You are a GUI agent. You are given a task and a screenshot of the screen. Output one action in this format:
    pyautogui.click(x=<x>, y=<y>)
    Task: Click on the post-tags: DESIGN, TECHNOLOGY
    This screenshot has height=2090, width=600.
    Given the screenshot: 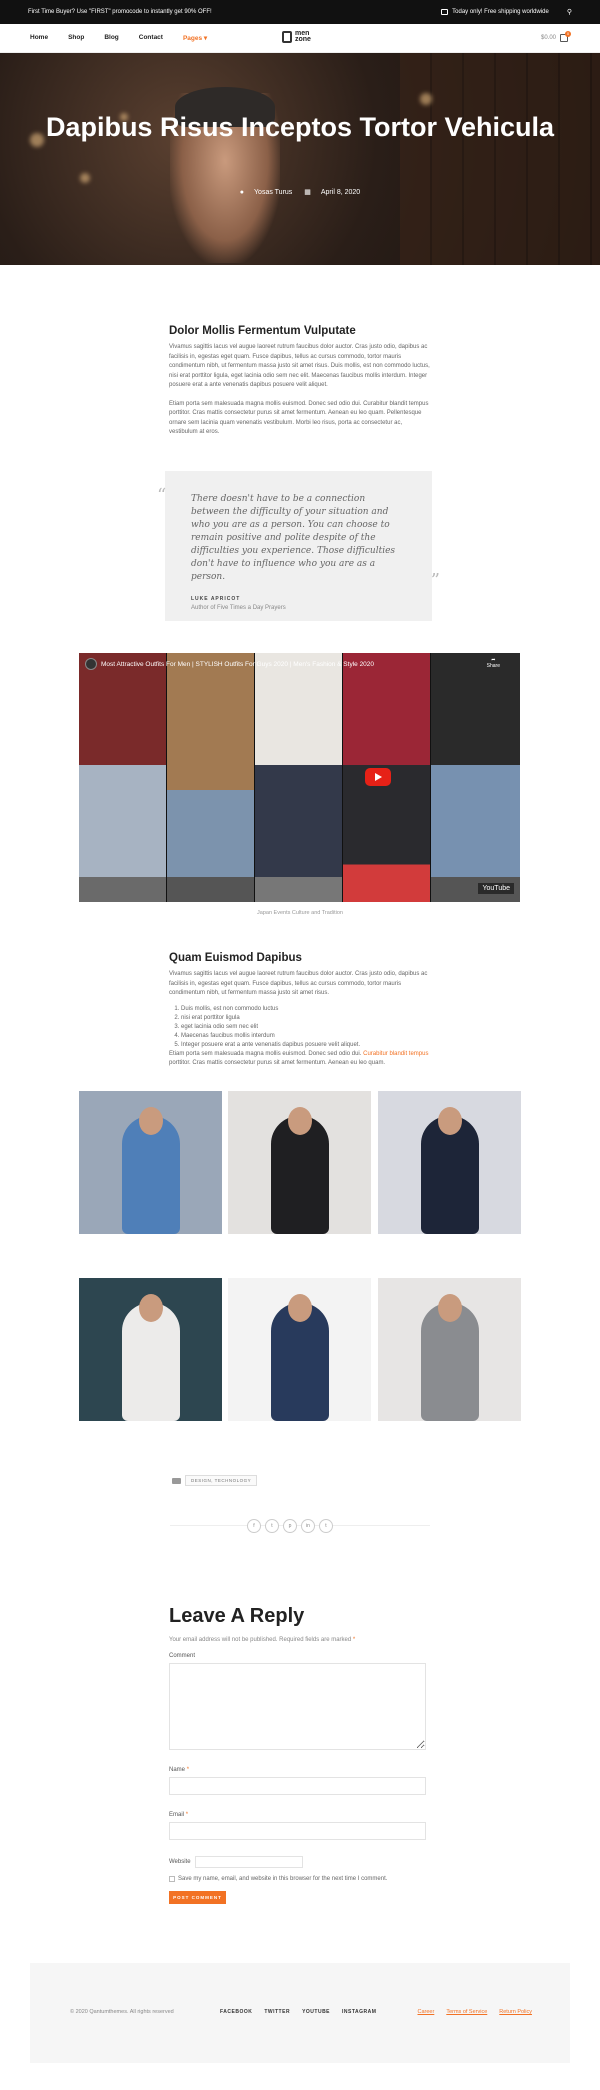 What is the action you would take?
    pyautogui.click(x=215, y=1480)
    